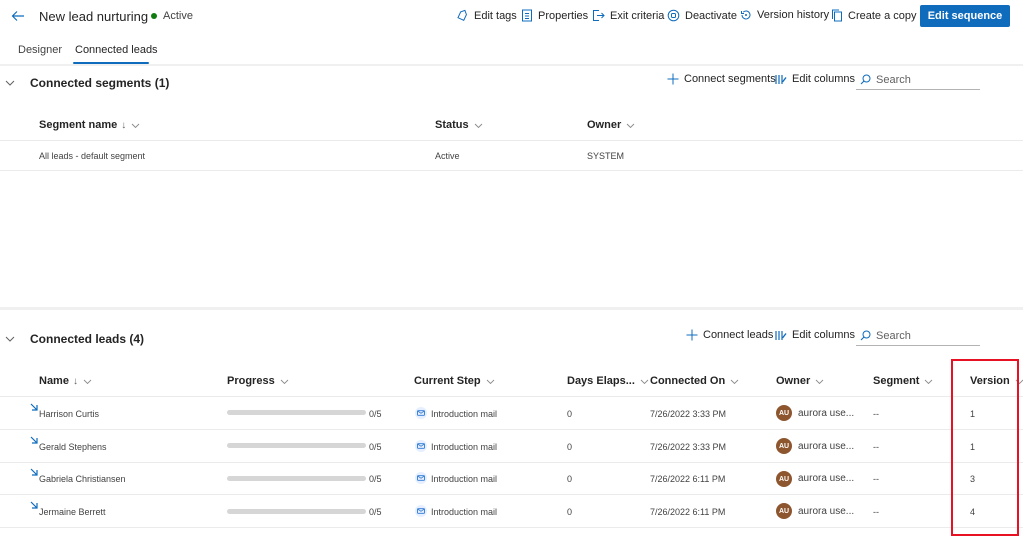 Image resolution: width=1023 pixels, height=546 pixels. What do you see at coordinates (738, 335) in the screenshot?
I see `connect-leads-label: Connect leads` at bounding box center [738, 335].